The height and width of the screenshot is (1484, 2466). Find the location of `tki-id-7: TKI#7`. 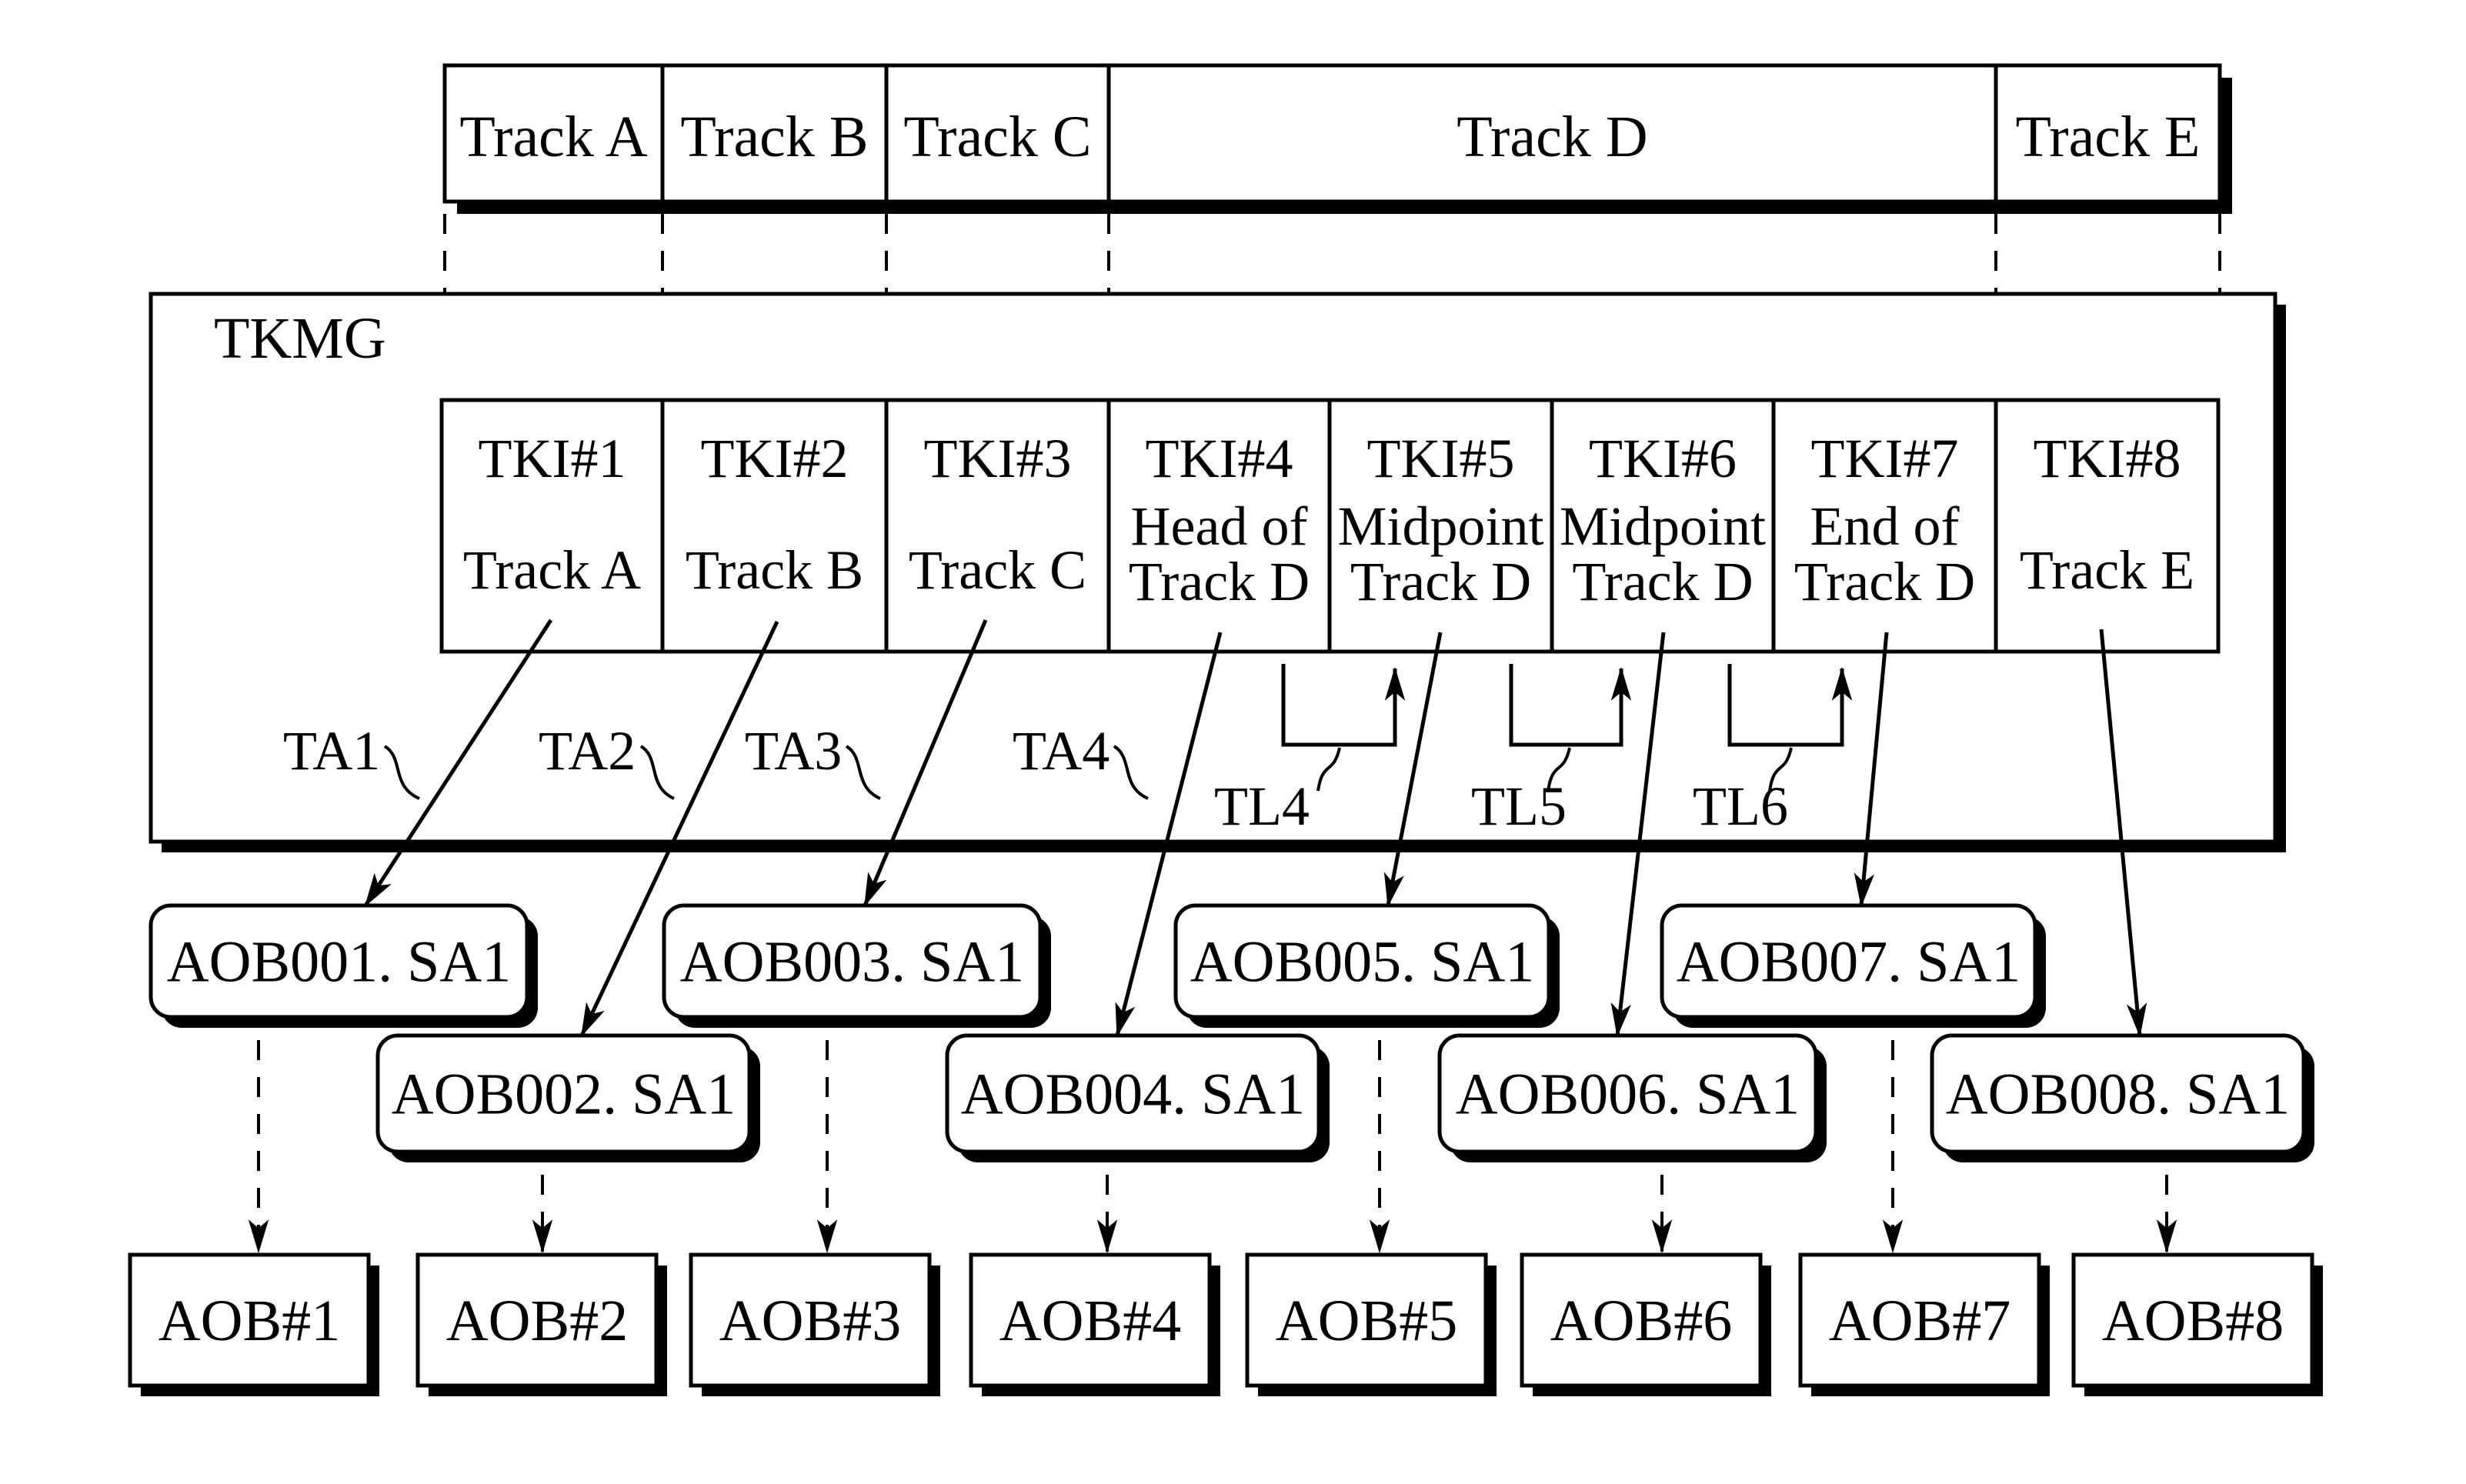

tki-id-7: TKI#7 is located at coordinates (1885, 459).